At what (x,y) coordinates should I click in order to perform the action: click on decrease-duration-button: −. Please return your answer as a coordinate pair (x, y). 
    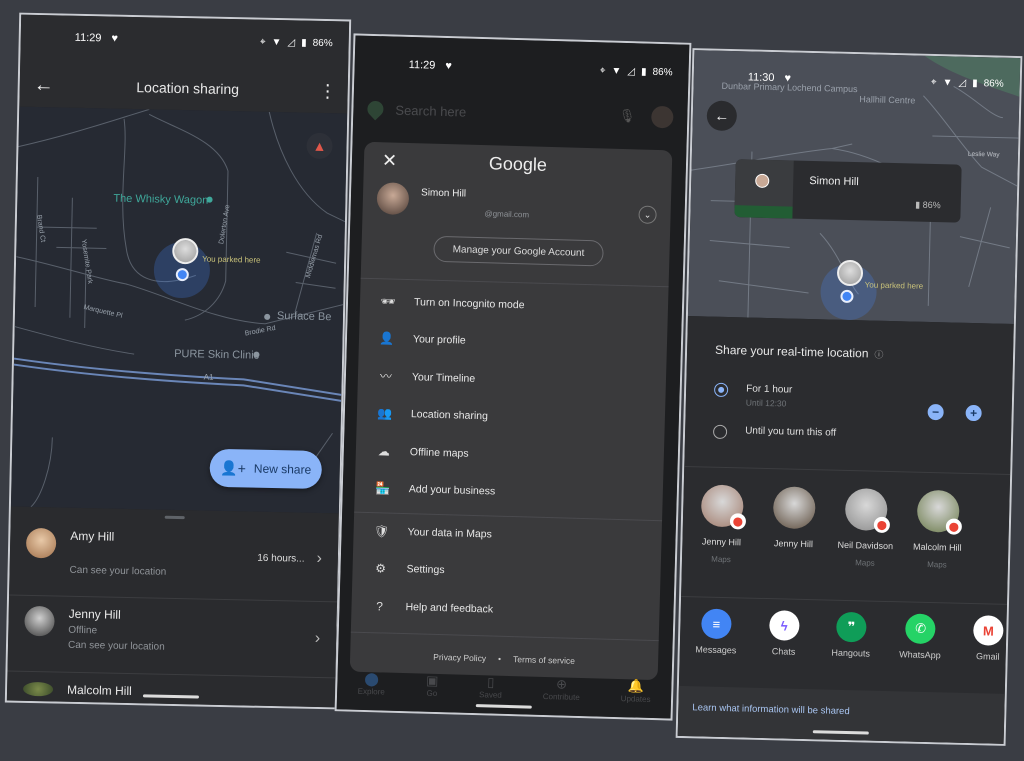
    Looking at the image, I should click on (935, 412).